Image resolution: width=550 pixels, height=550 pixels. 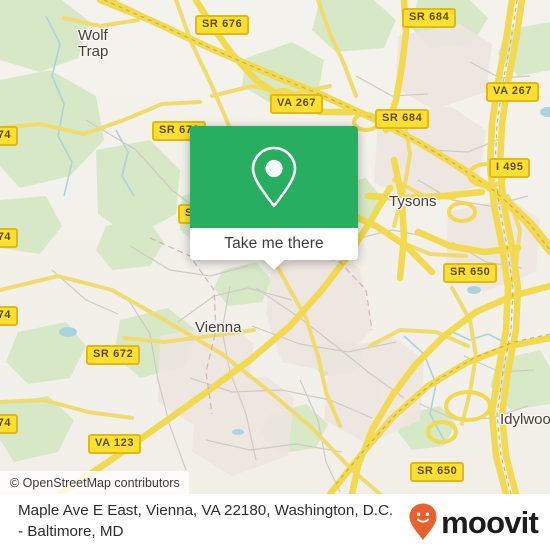 I want to click on moovit-pin-icon, so click(x=423, y=521).